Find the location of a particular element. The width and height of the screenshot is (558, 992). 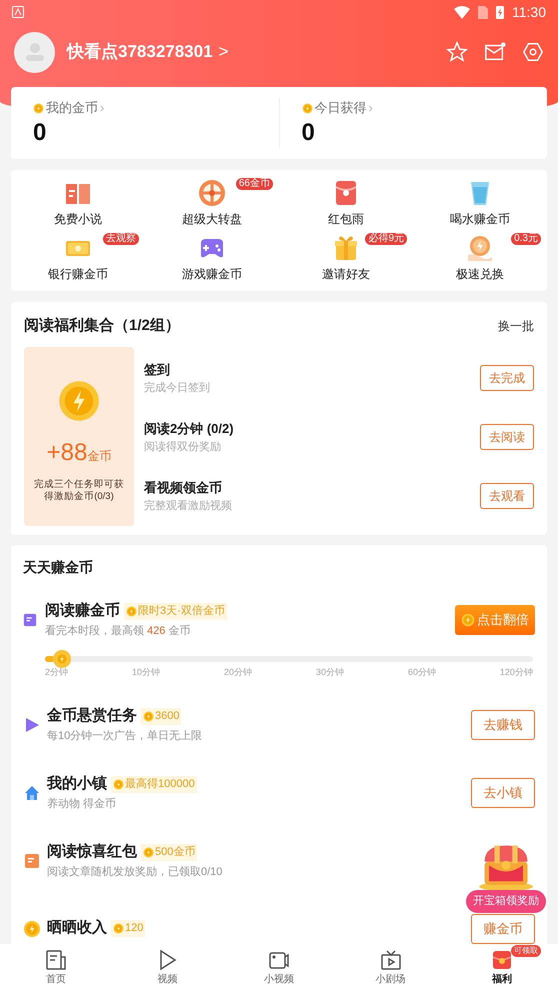

shortcut-badge: 66金币 is located at coordinates (254, 184).